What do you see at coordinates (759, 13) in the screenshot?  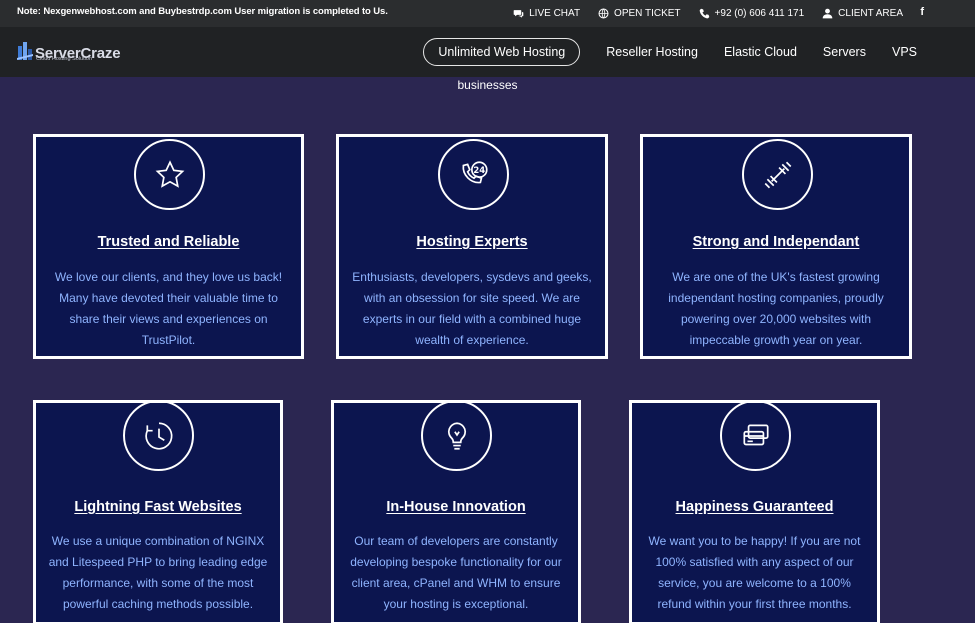 I see `phone-number: +92 (0) 606 411 171` at bounding box center [759, 13].